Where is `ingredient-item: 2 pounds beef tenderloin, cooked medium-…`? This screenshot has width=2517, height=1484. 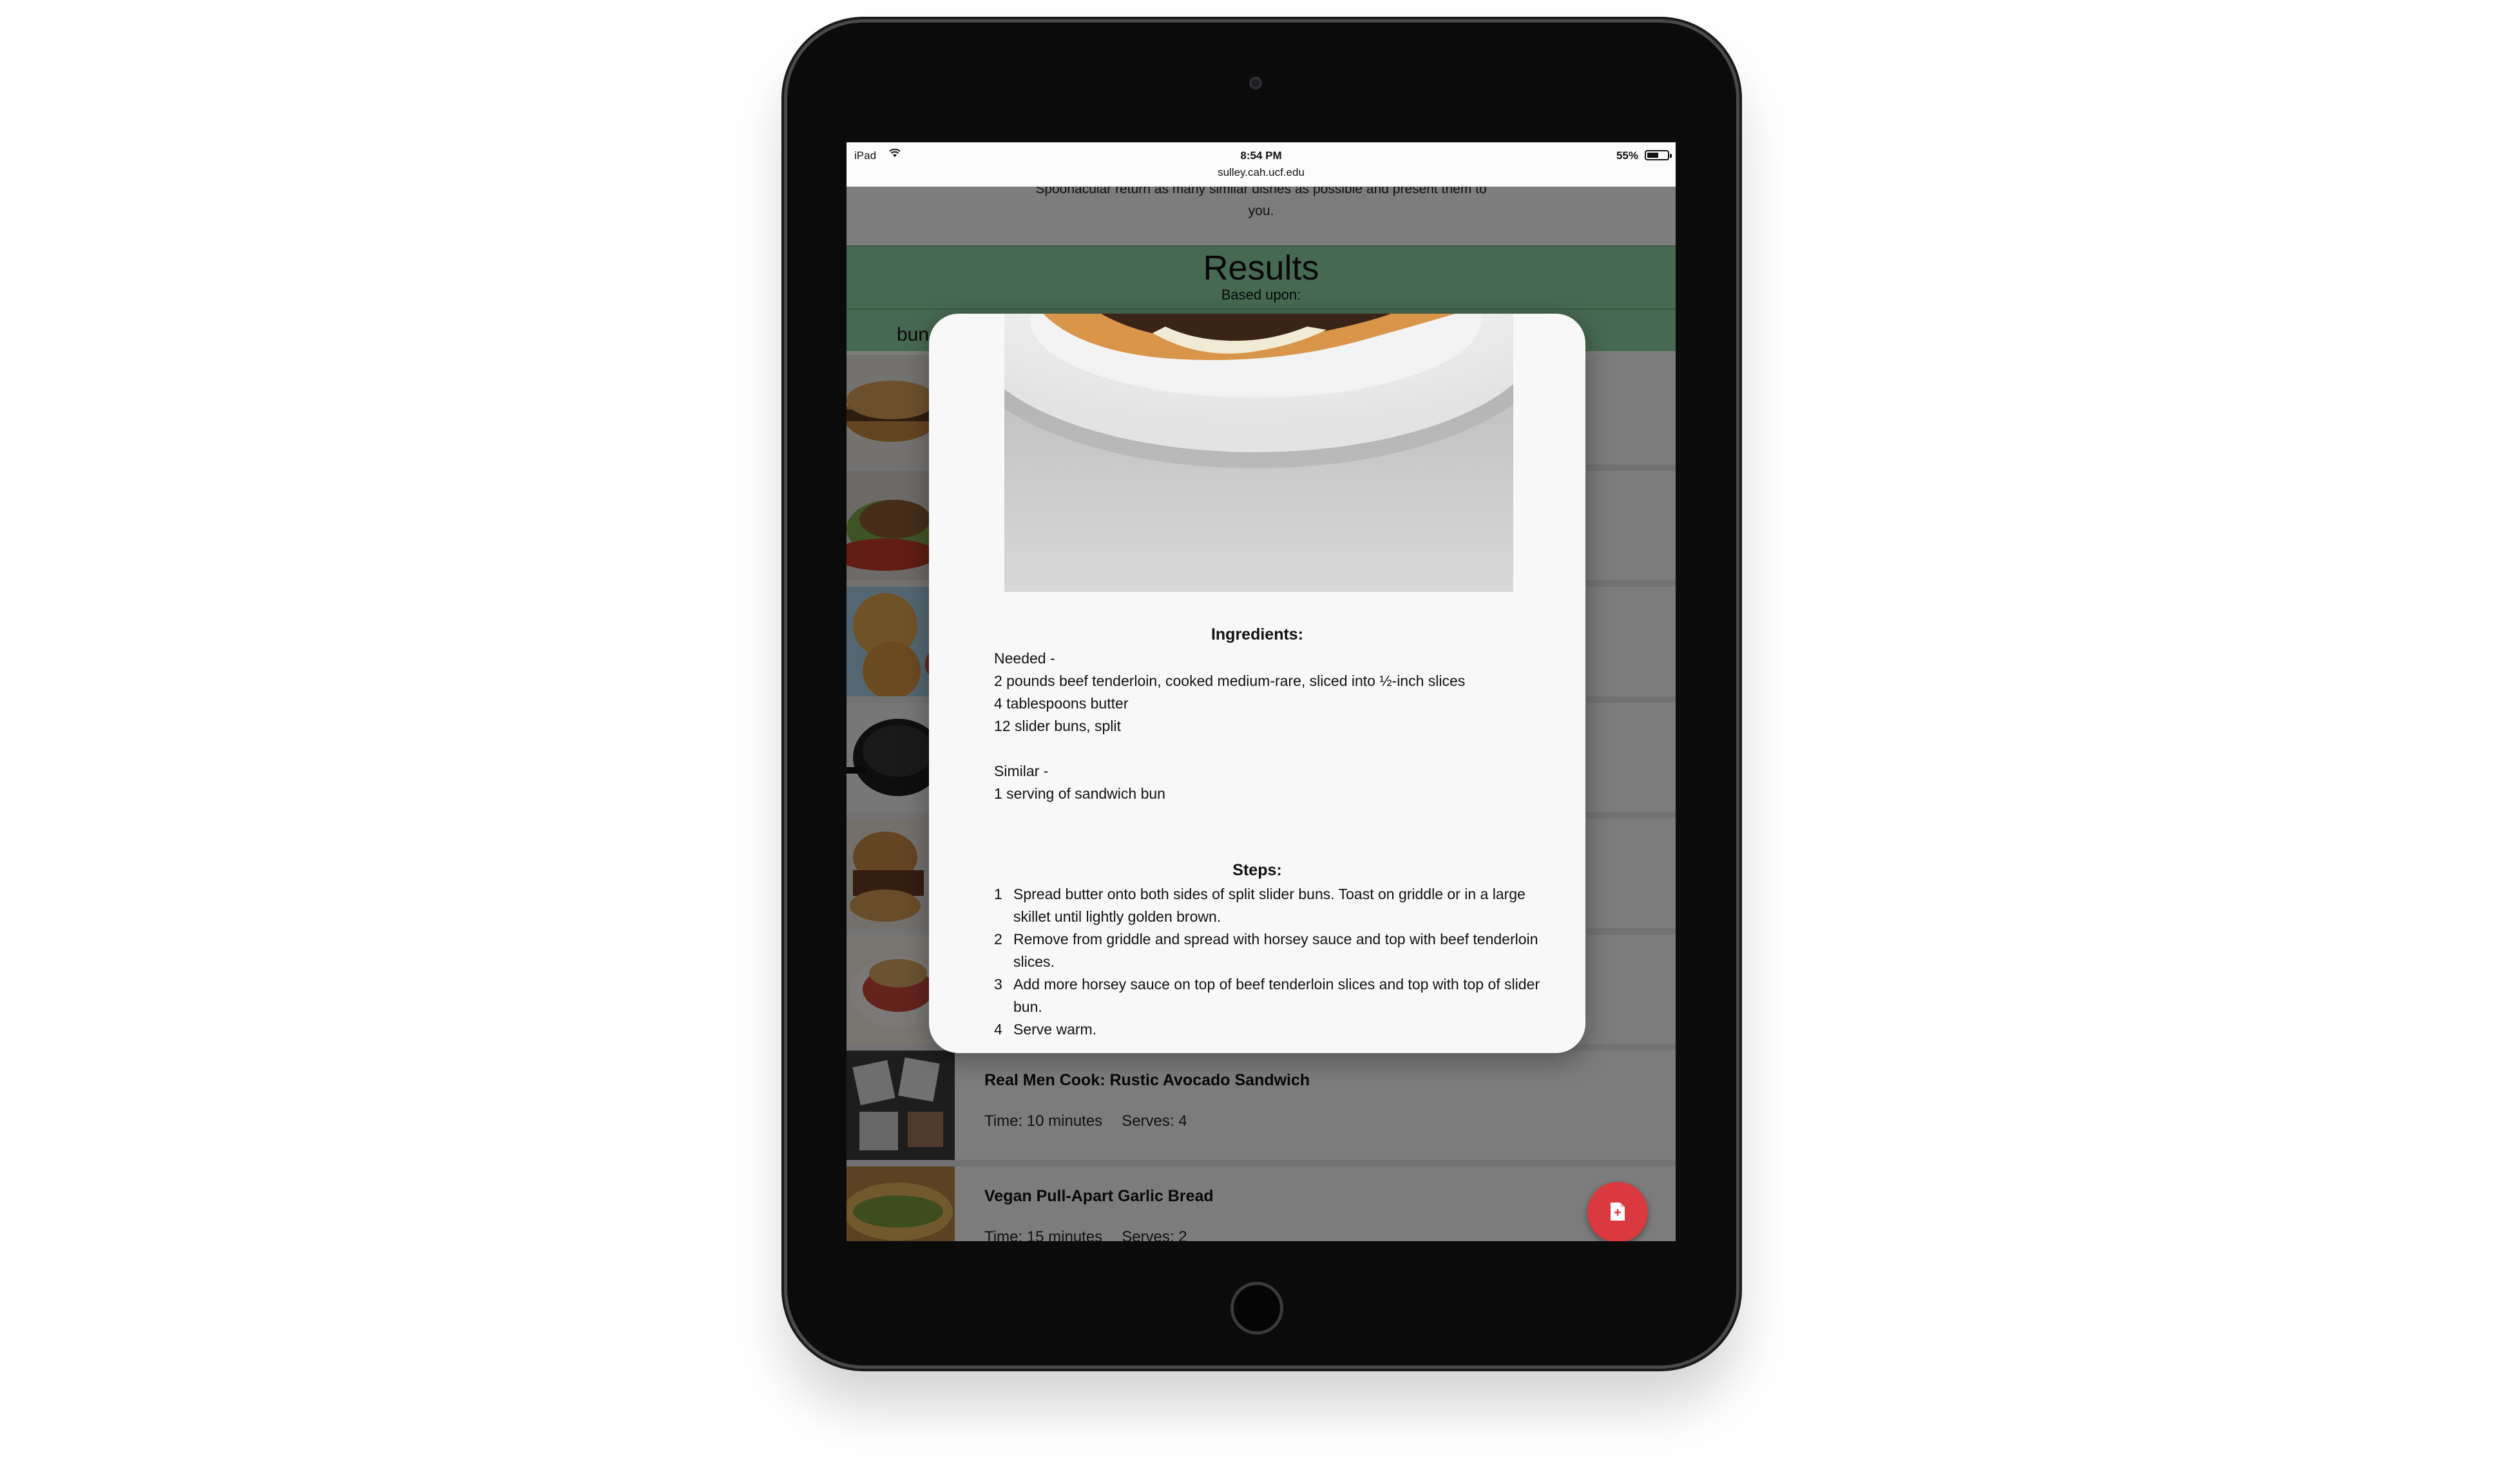
ingredient-item: 2 pounds beef tenderloin, cooked medium-… is located at coordinates (1230, 680).